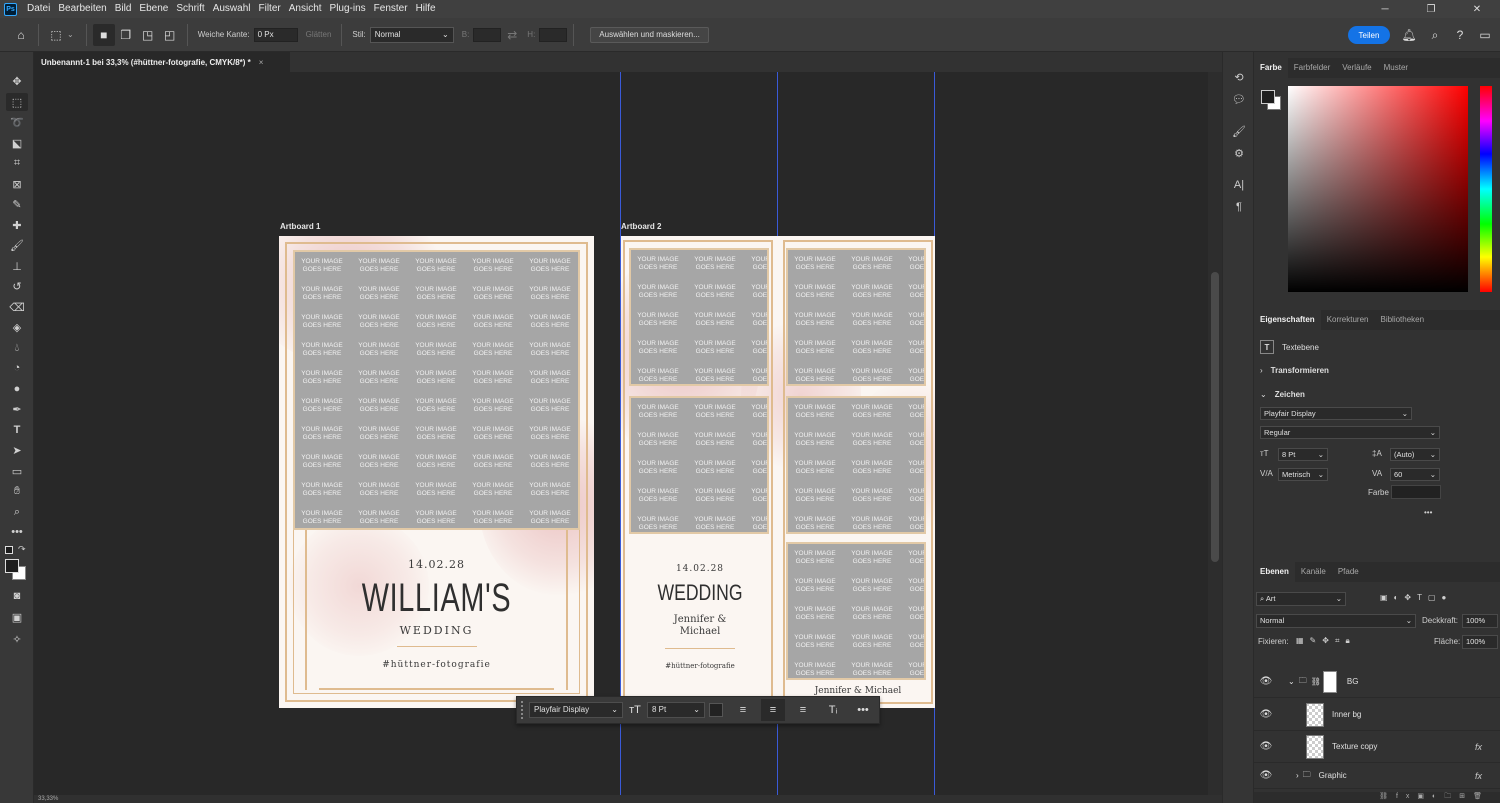 This screenshot has width=1500, height=803. I want to click on card-footer-names: Jennifer & Michael, so click(858, 691).